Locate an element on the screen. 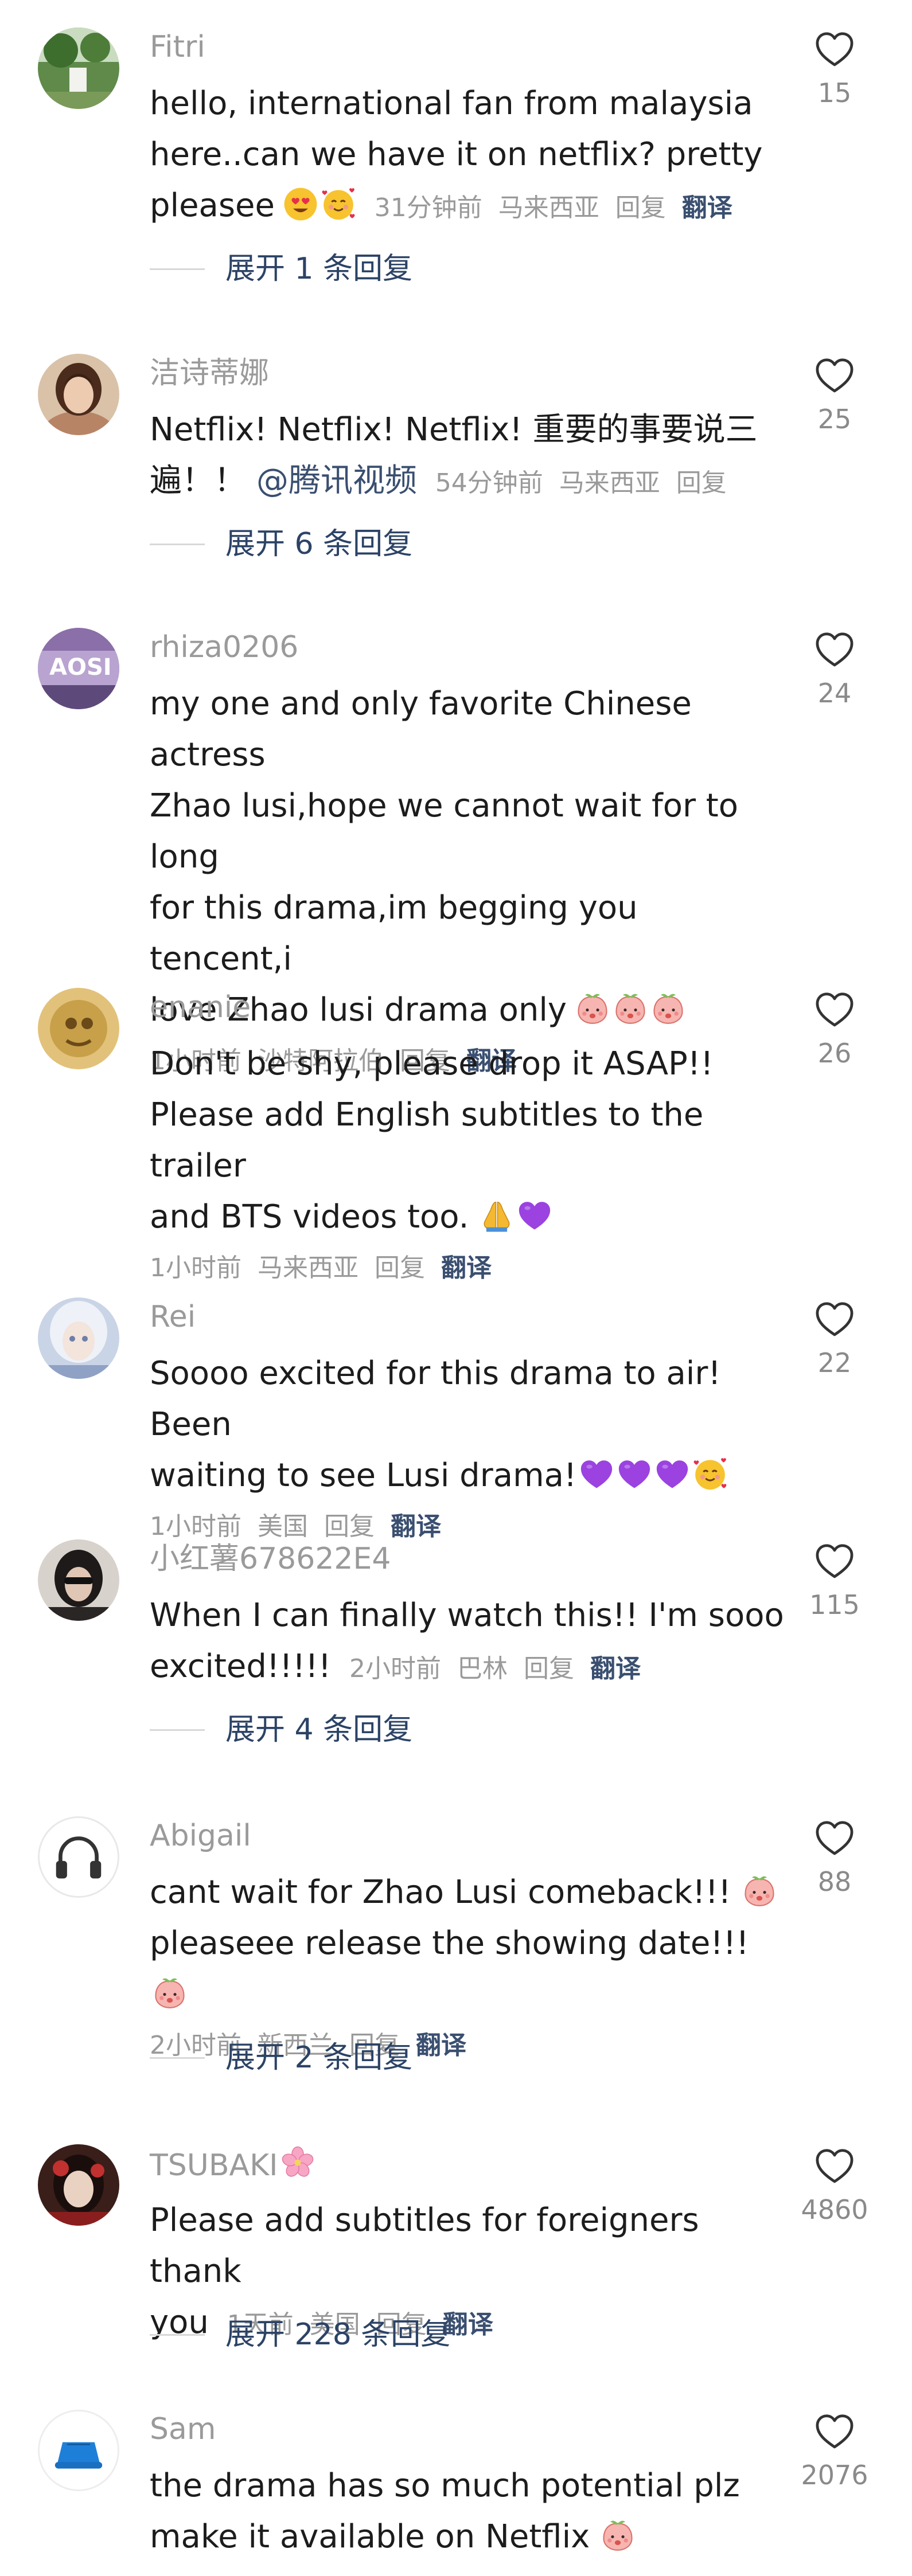 The width and height of the screenshot is (912, 2576). username: Abigail is located at coordinates (200, 1836).